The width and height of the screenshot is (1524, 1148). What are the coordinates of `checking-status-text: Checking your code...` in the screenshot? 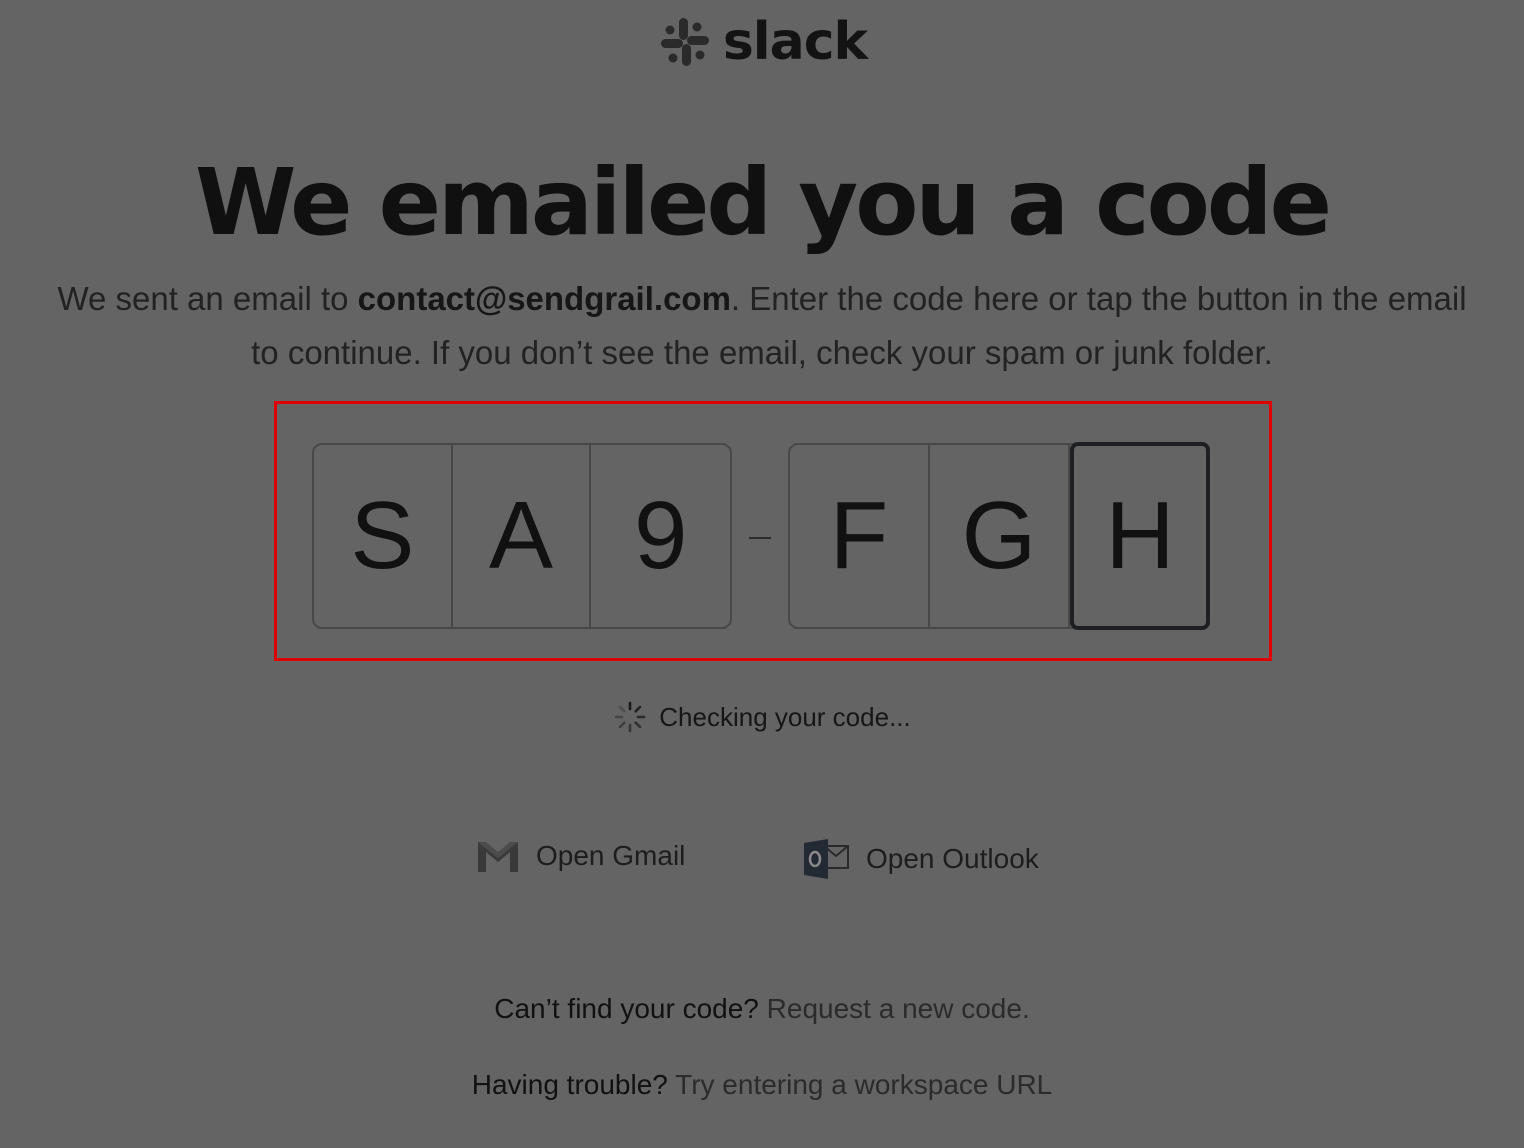 It's located at (785, 716).